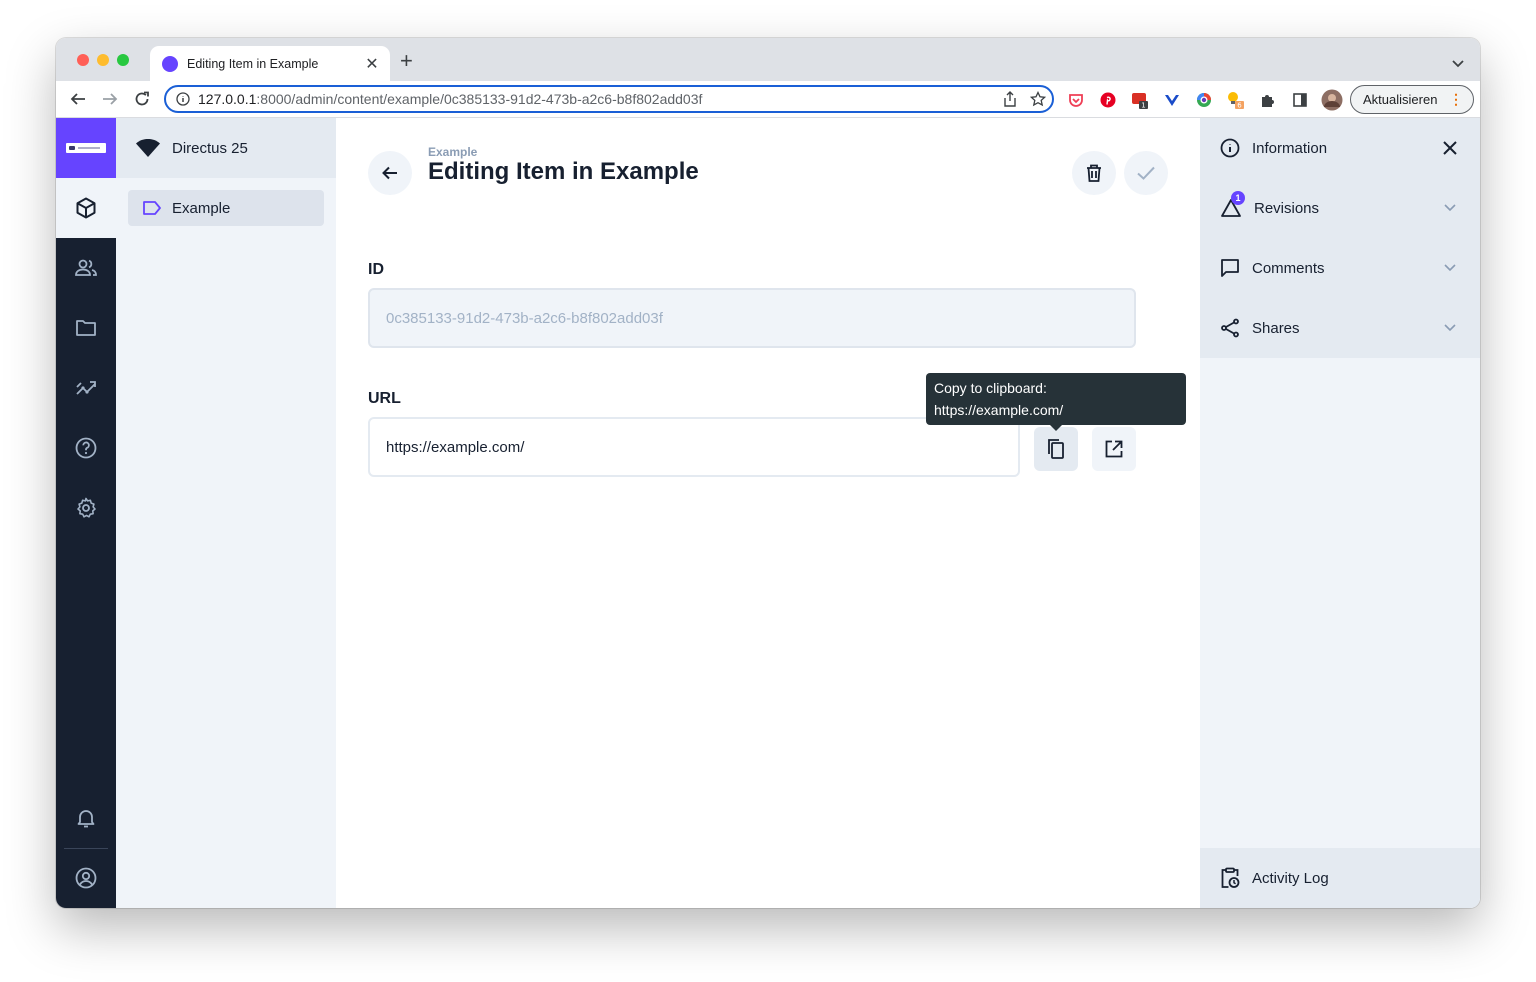  What do you see at coordinates (1290, 148) in the screenshot?
I see `sidebar-information-label: Information` at bounding box center [1290, 148].